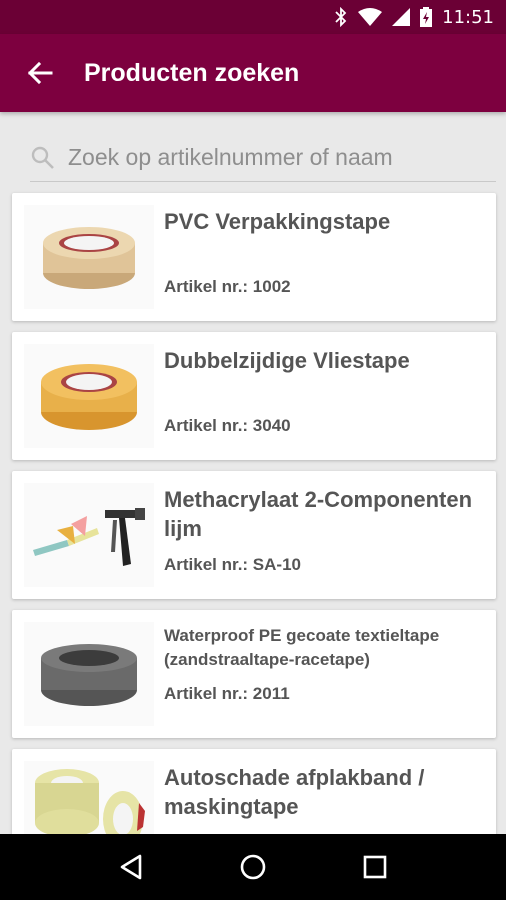  I want to click on product-name: Methacrylaat 2-Componenten lijm, so click(318, 514).